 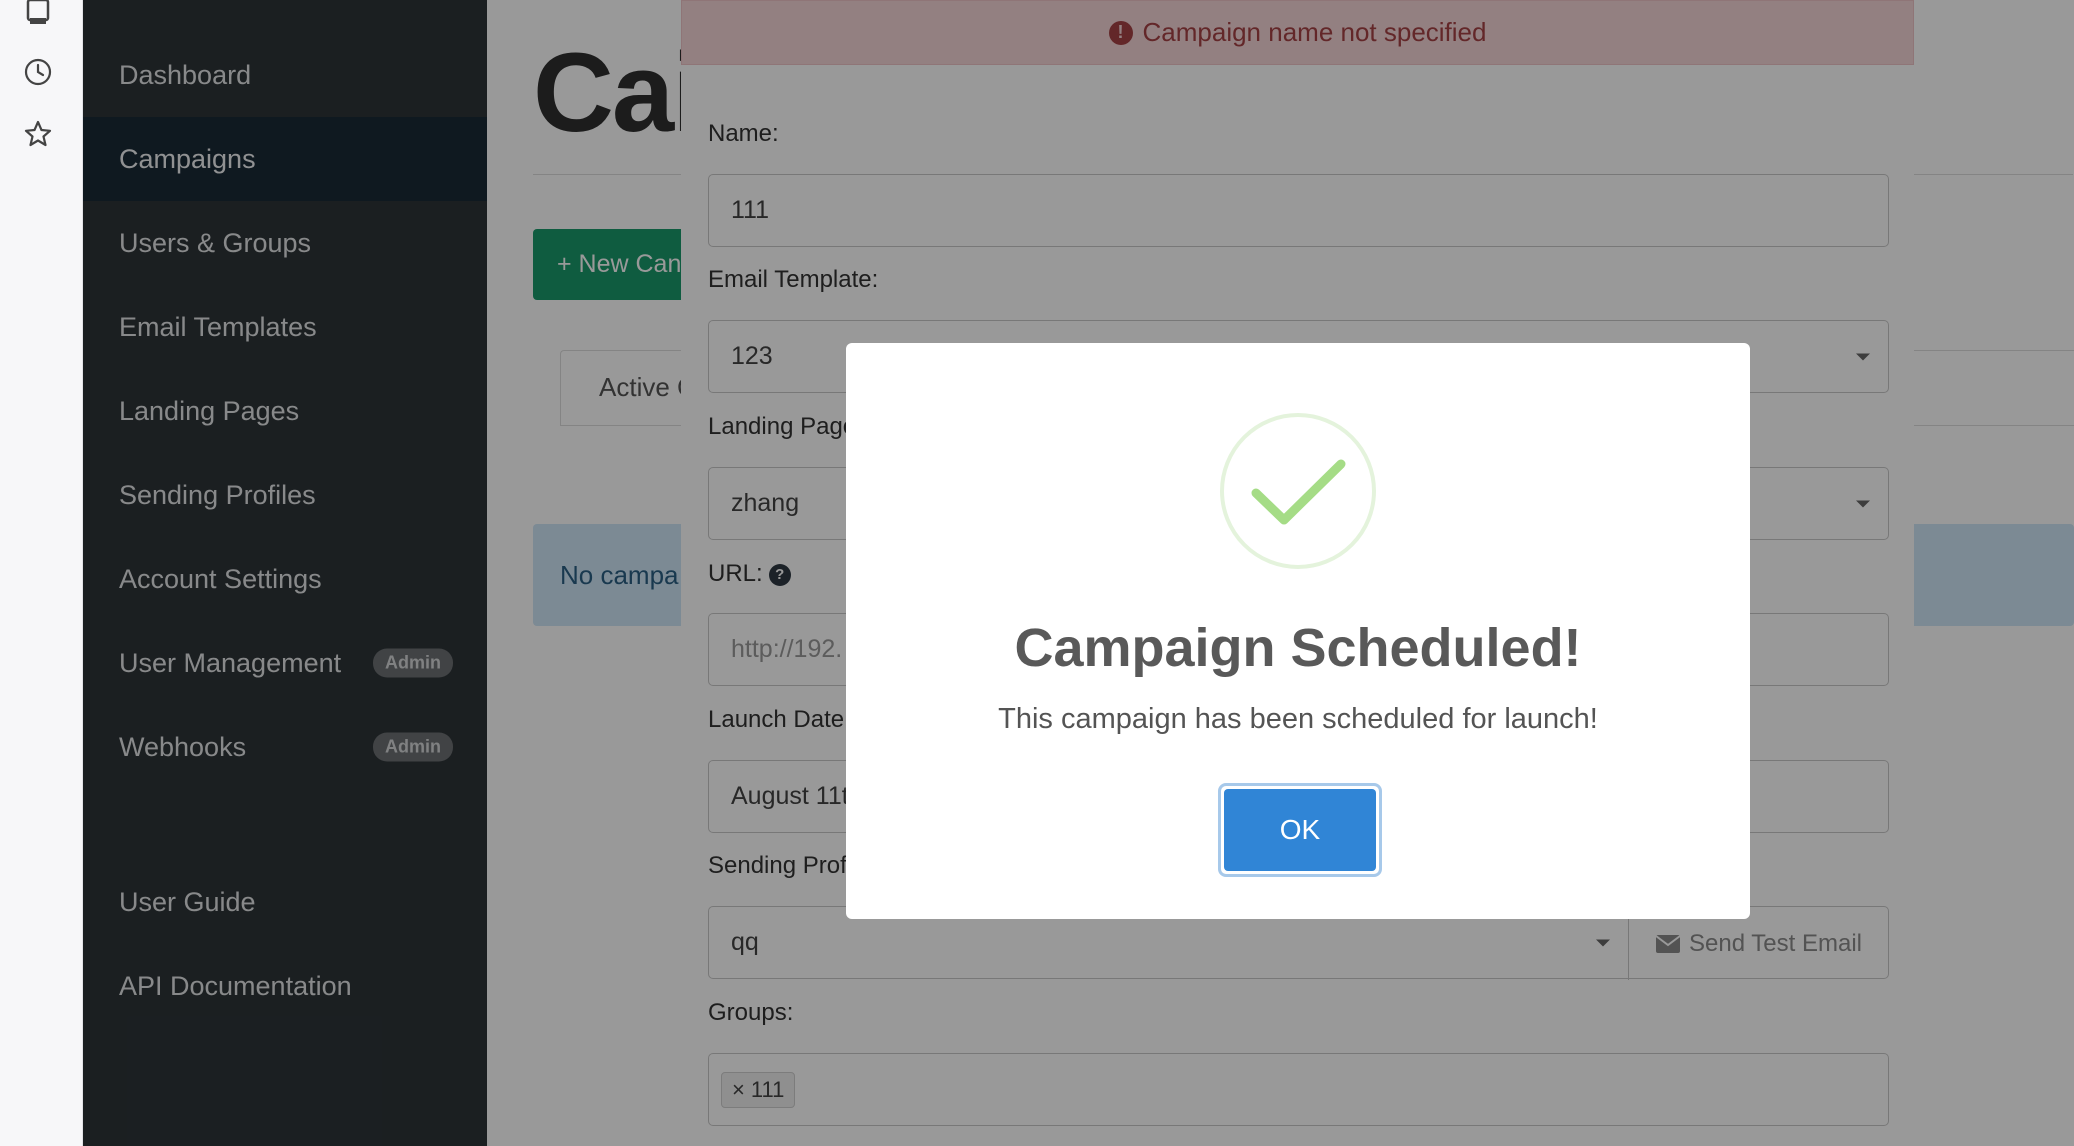 I want to click on checkmark-icon, so click(x=1298, y=491).